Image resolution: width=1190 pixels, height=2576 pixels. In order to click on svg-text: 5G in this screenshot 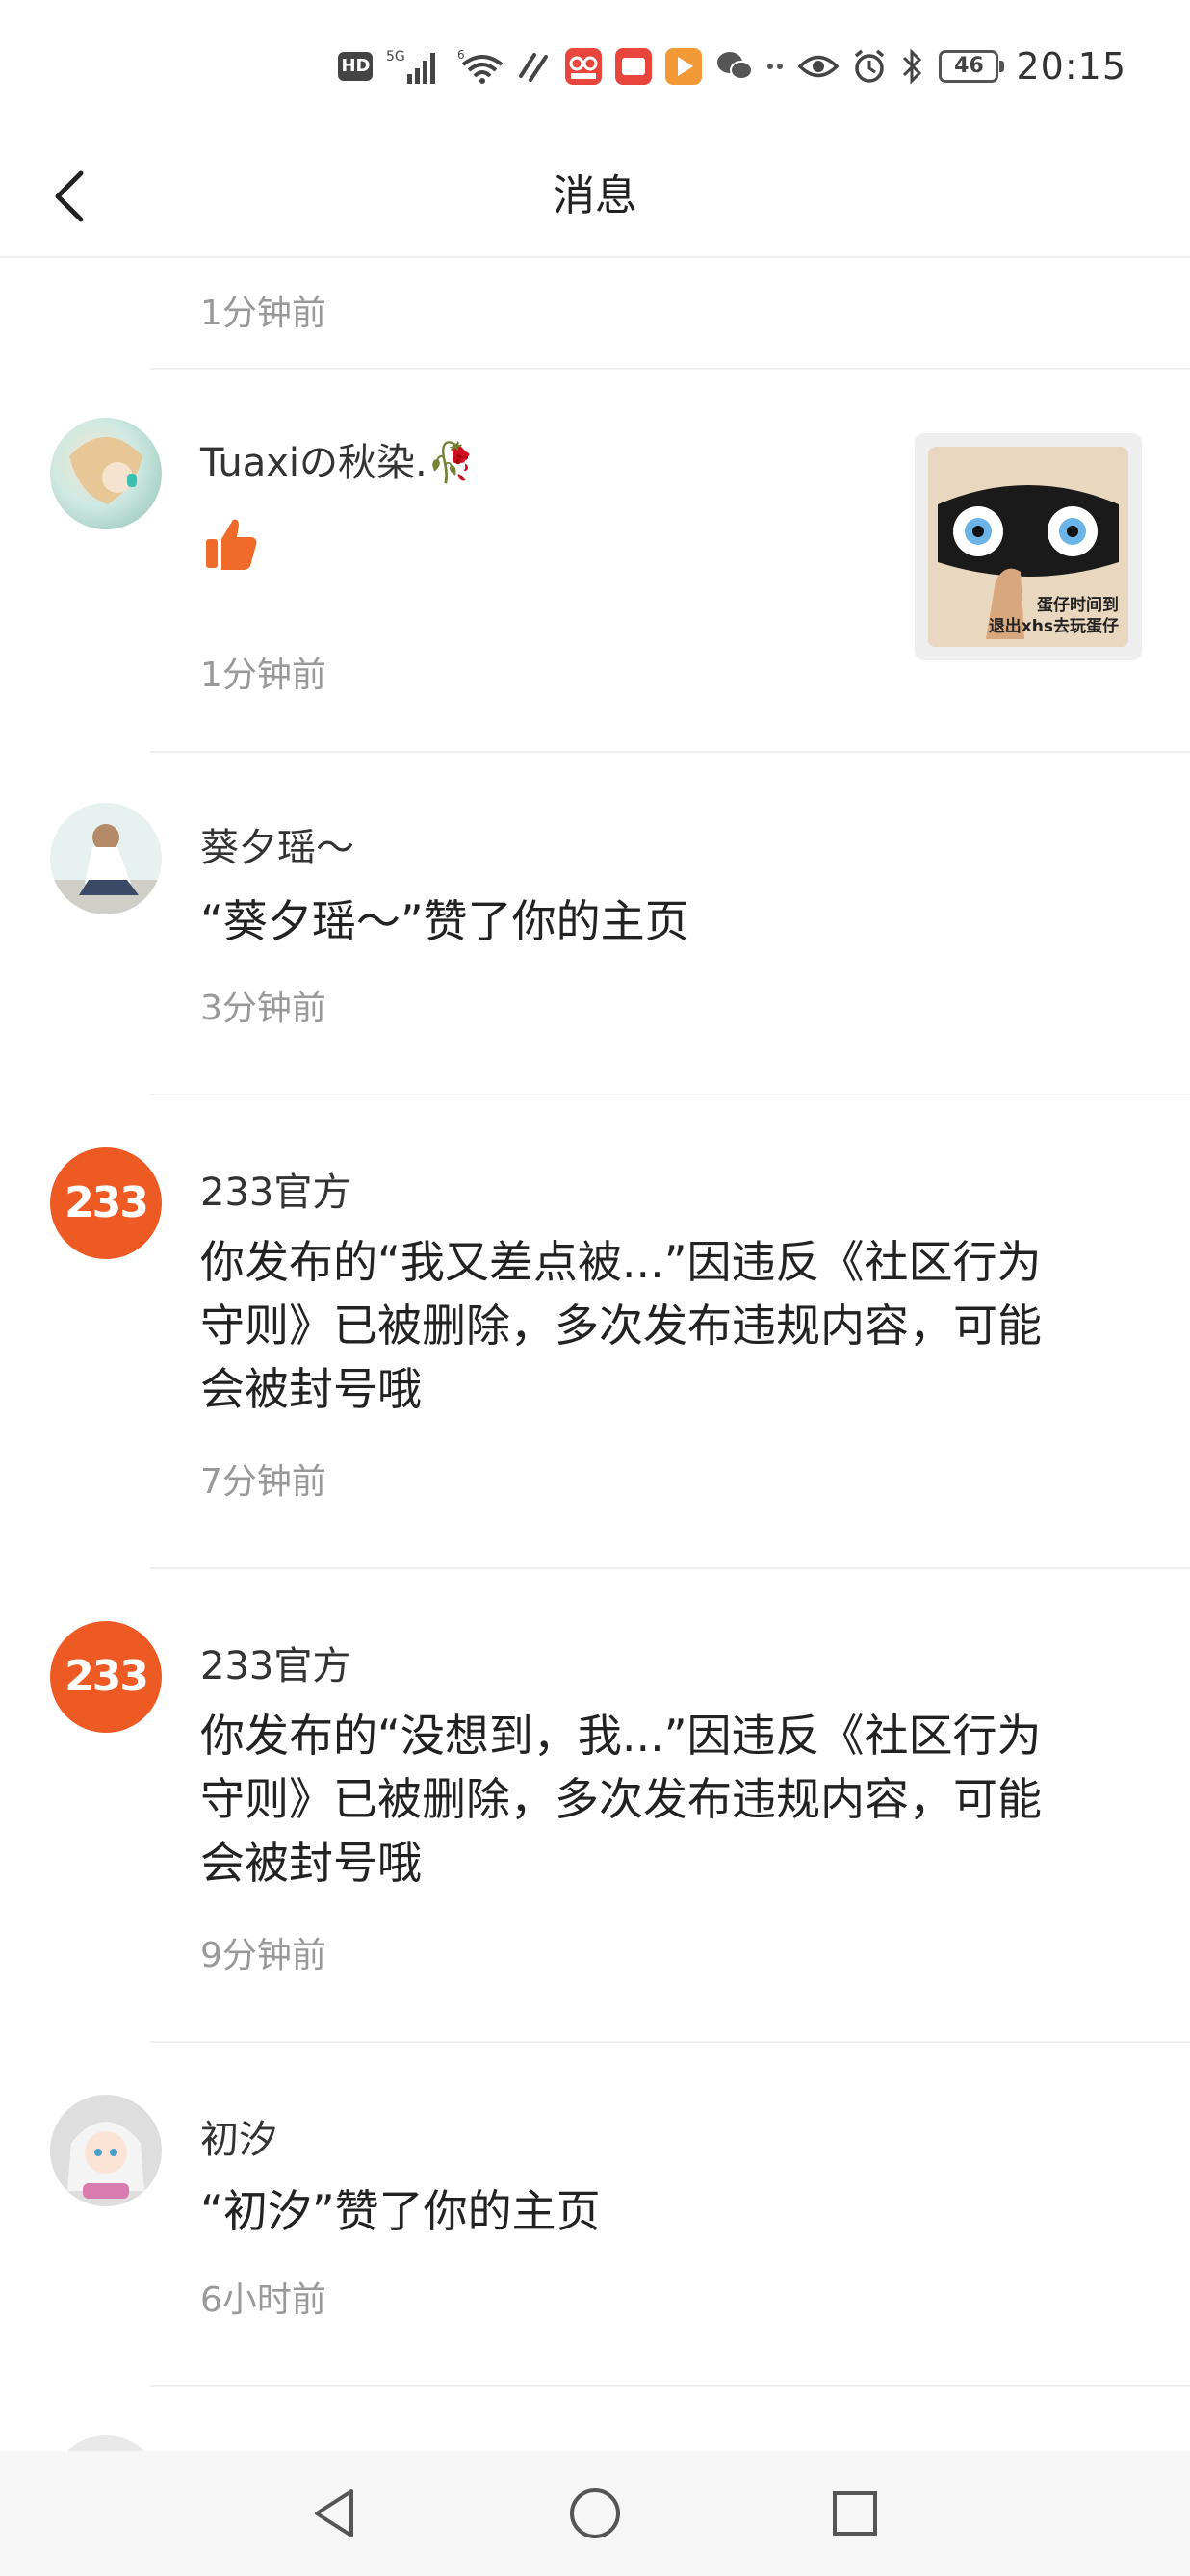, I will do `click(396, 57)`.